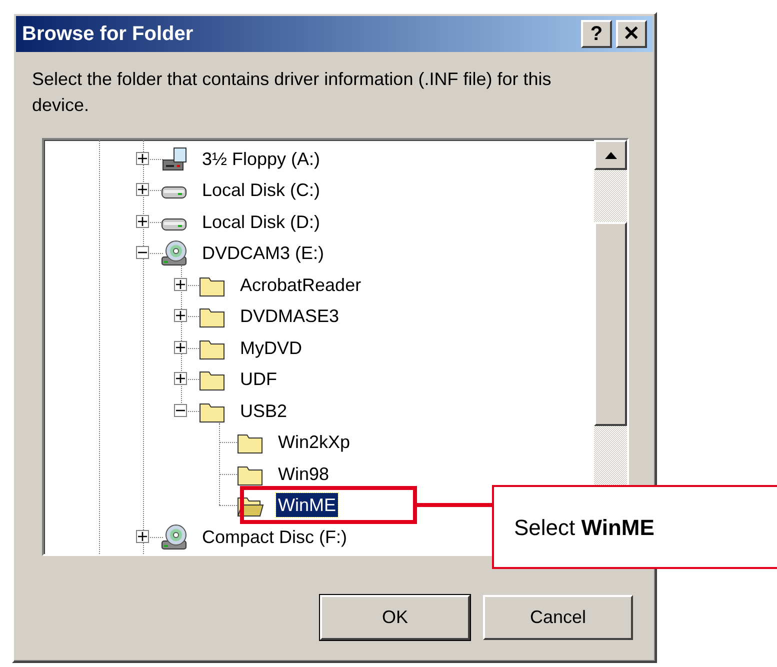 Image resolution: width=777 pixels, height=667 pixels. What do you see at coordinates (174, 537) in the screenshot?
I see `cd-drive-icon` at bounding box center [174, 537].